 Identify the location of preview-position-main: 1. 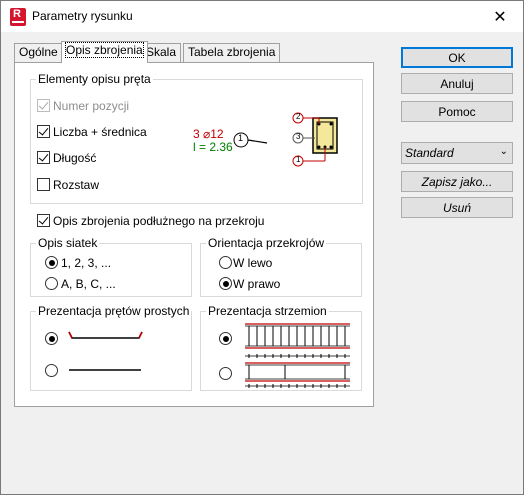
(241, 138).